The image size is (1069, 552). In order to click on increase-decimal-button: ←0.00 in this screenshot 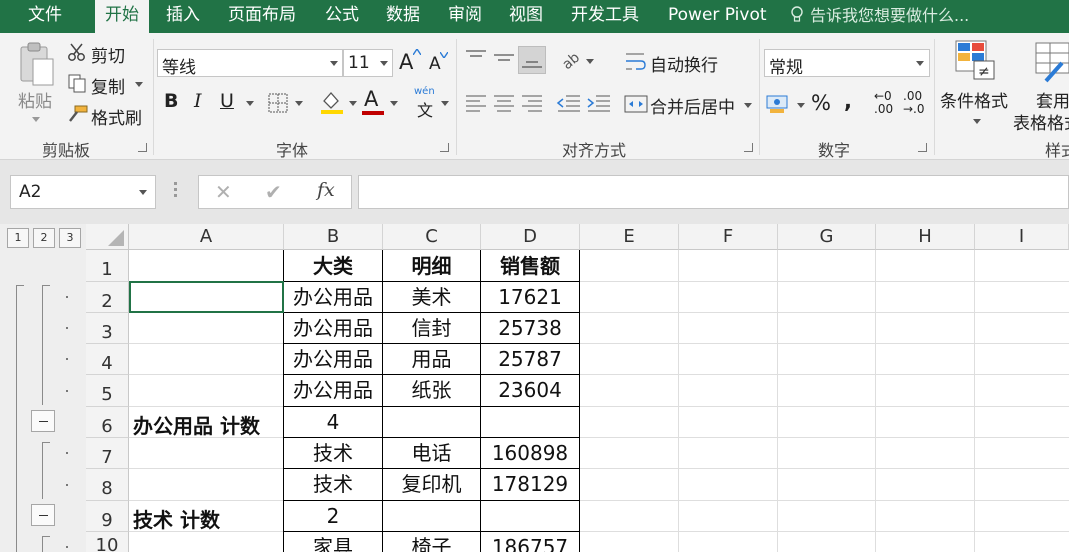, I will do `click(883, 103)`.